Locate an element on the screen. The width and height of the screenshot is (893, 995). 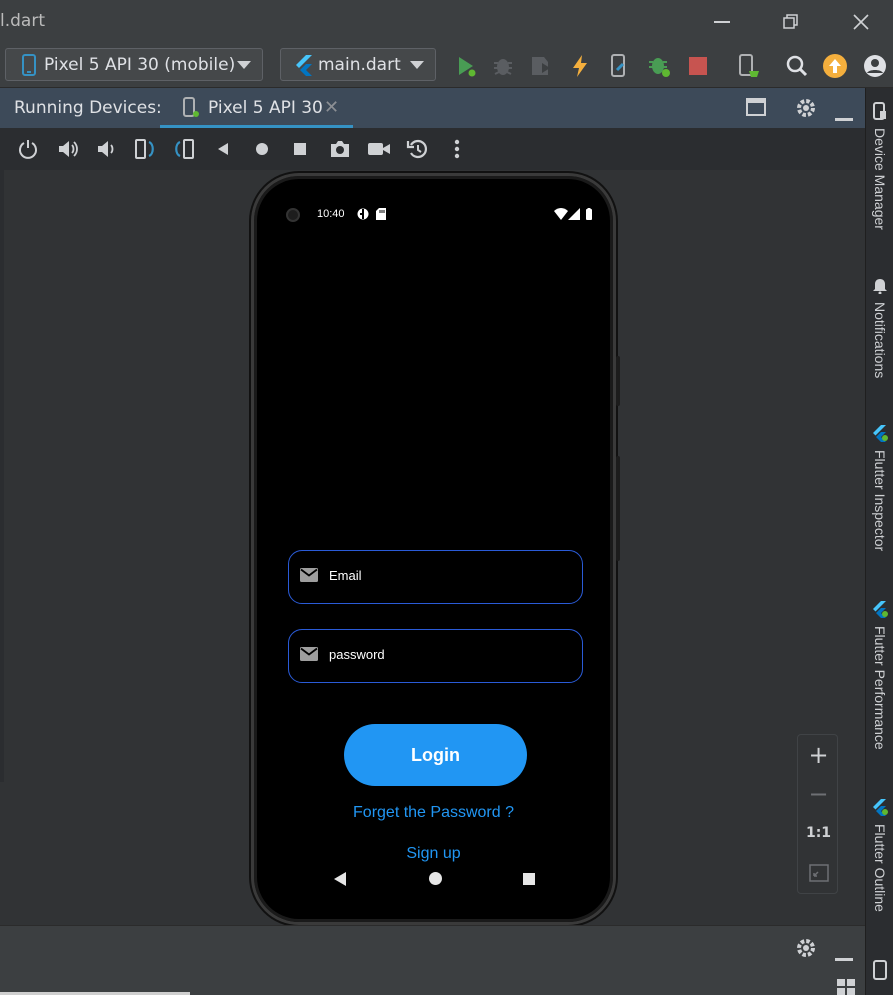
wifi-icon is located at coordinates (561, 214).